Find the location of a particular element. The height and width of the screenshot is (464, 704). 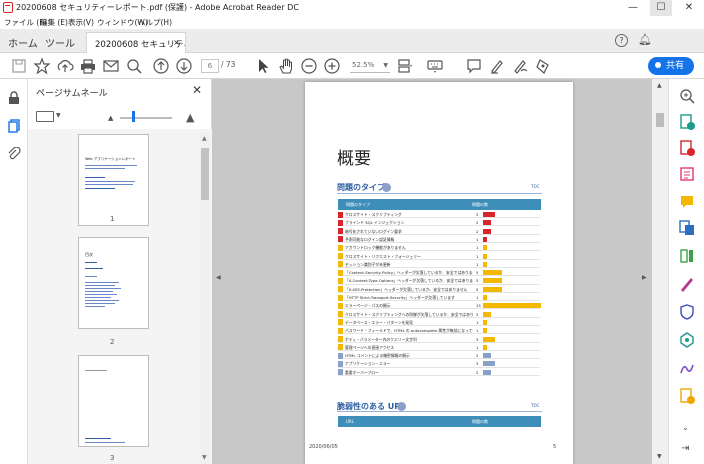

tab-document: 20200608 セキュリティ... × is located at coordinates (136, 42).